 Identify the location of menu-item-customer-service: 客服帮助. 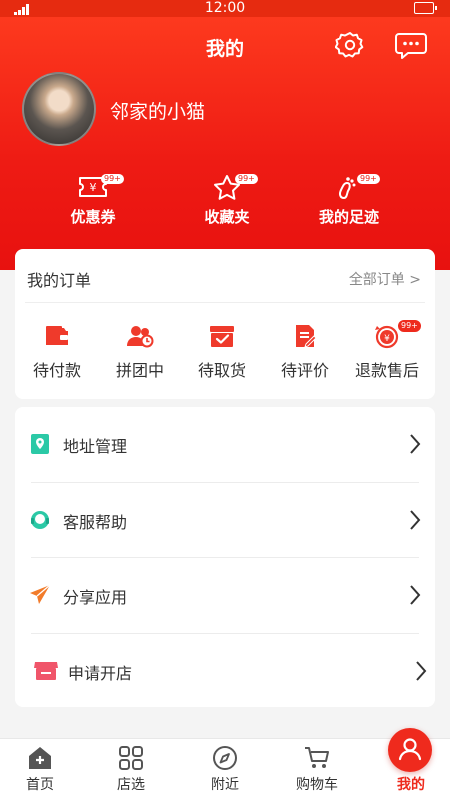
(225, 521).